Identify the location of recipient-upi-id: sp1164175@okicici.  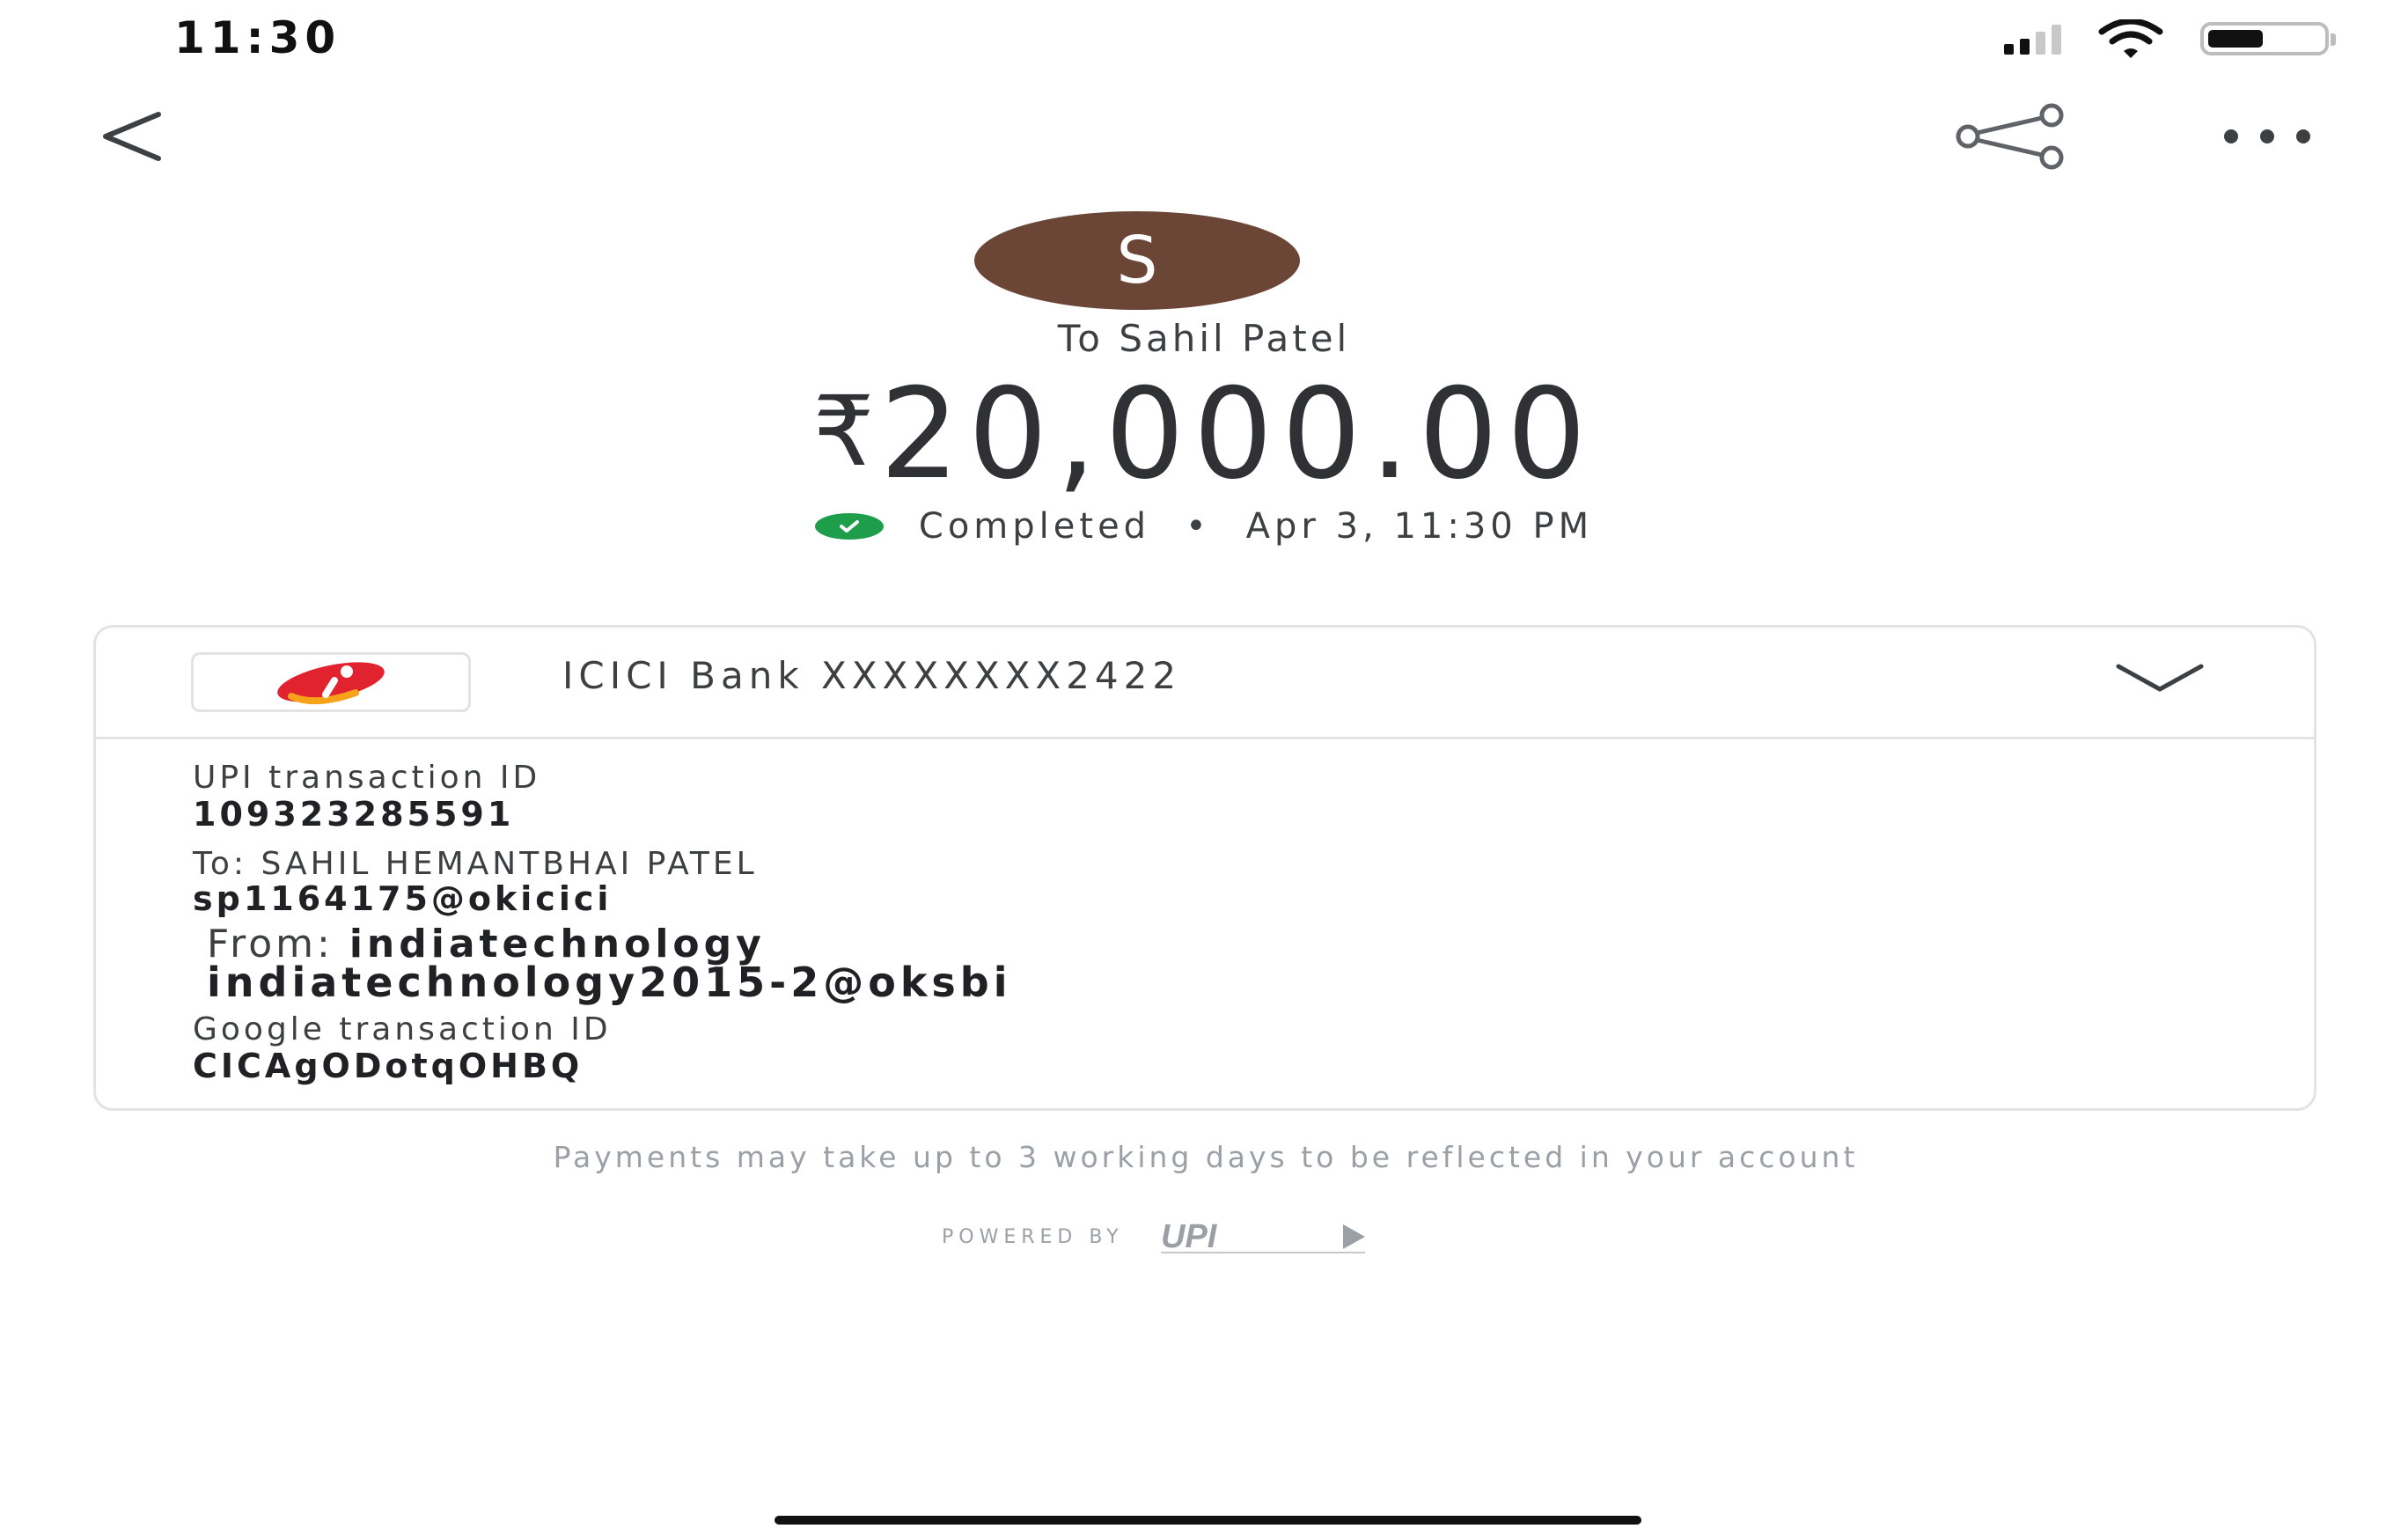
(403, 898).